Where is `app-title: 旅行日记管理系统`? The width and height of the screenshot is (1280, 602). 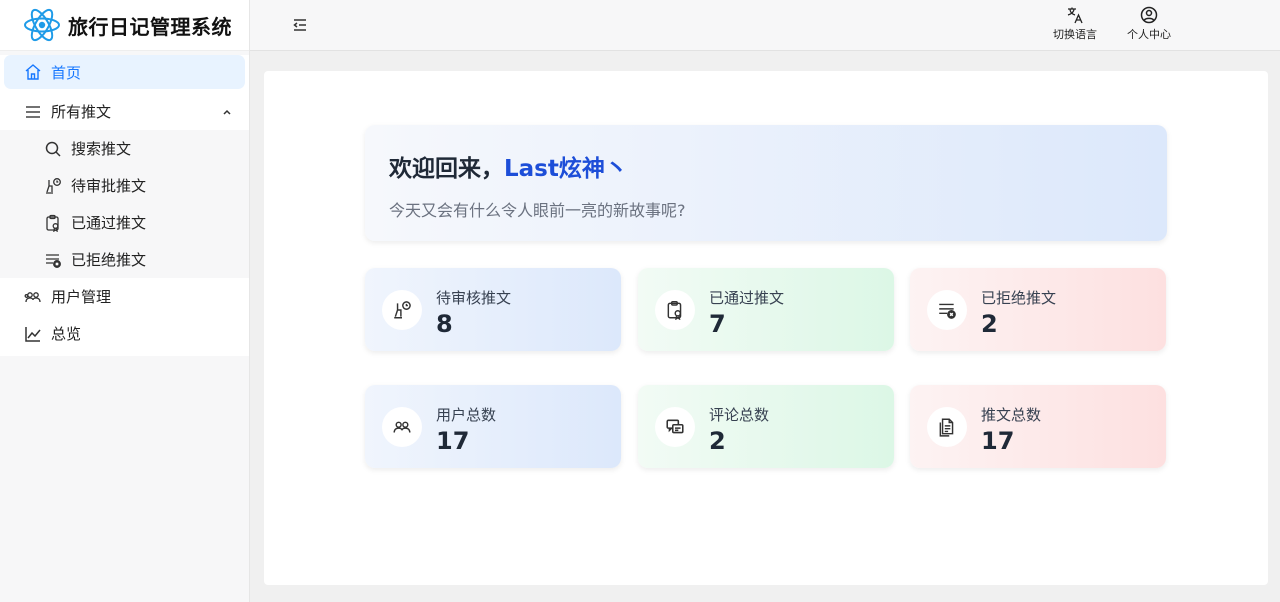 app-title: 旅行日记管理系统 is located at coordinates (150, 26).